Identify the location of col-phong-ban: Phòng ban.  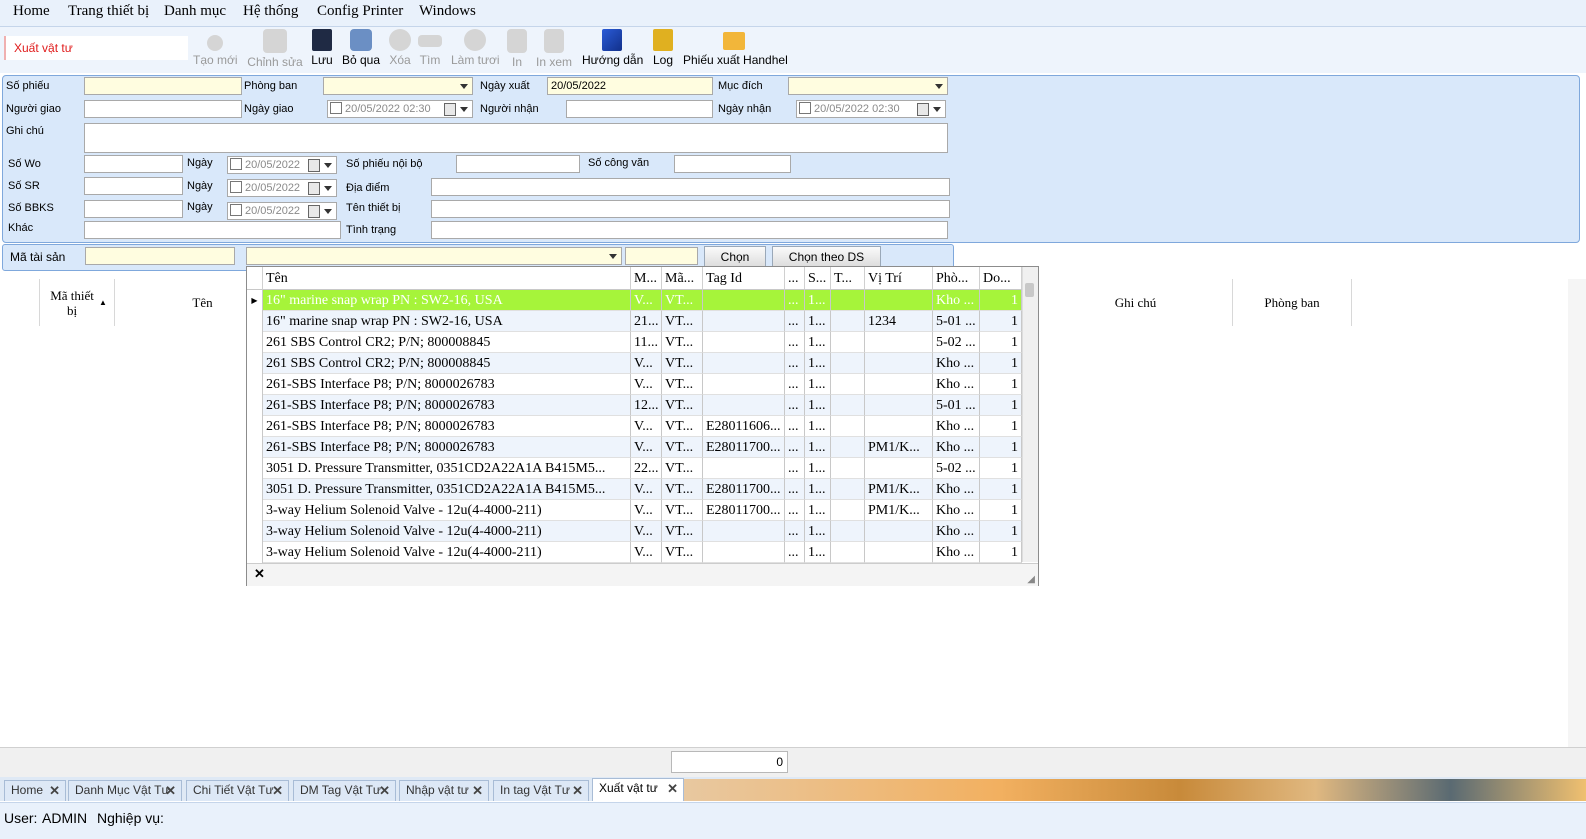
(1292, 302).